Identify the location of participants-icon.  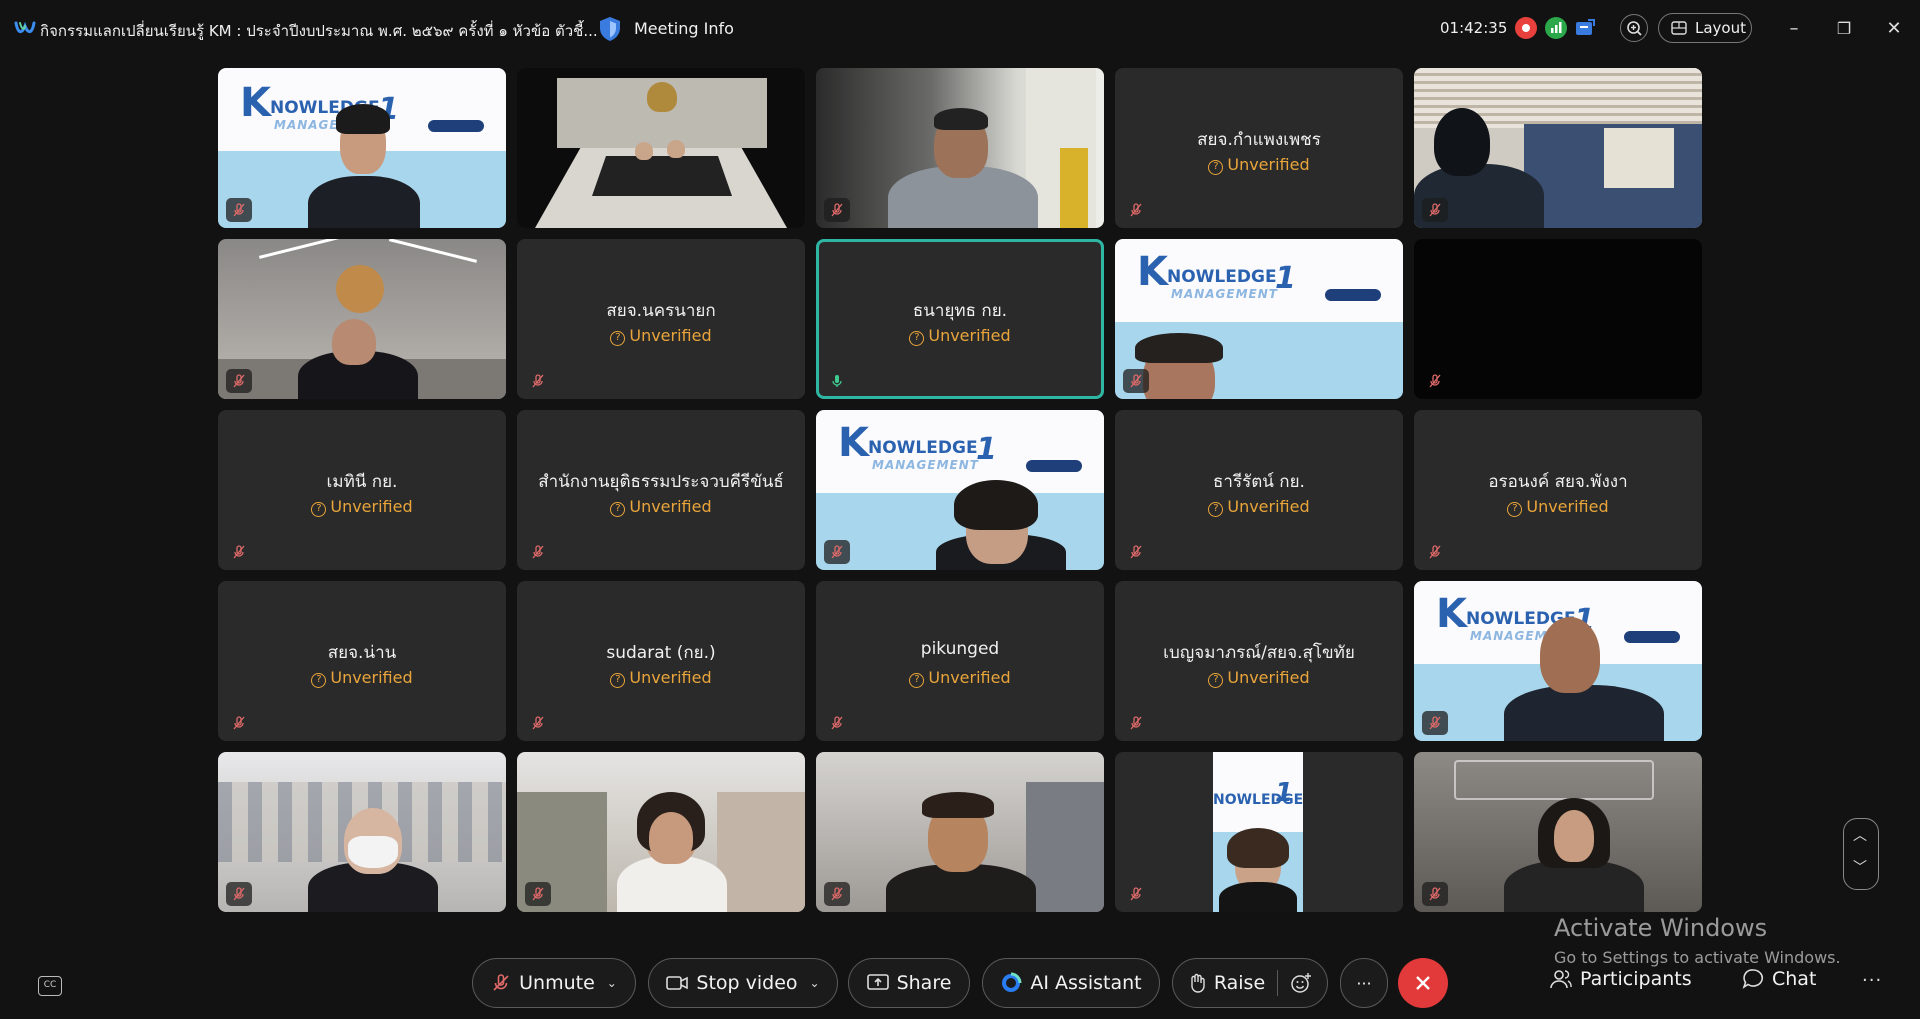
(1561, 979).